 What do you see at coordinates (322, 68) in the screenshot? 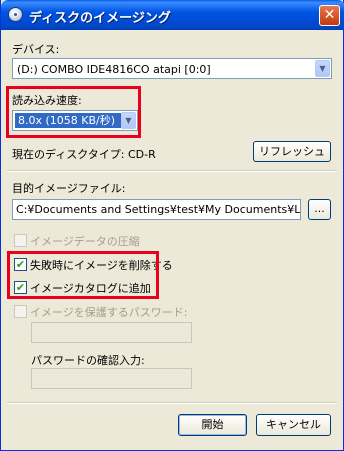
I see `chevron-down-icon: ▼` at bounding box center [322, 68].